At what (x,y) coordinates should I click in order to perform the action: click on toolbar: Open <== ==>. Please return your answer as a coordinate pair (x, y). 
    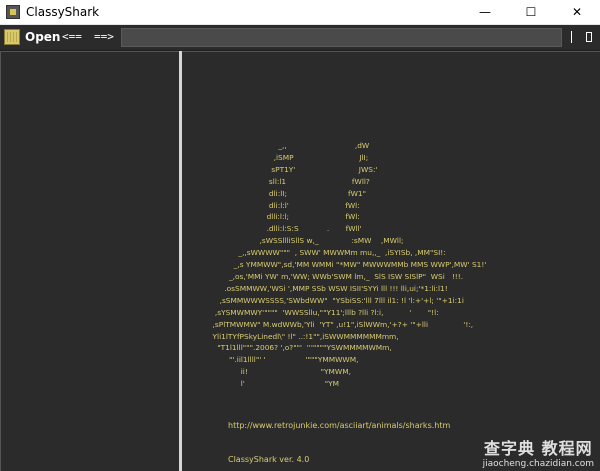
    Looking at the image, I should click on (300, 38).